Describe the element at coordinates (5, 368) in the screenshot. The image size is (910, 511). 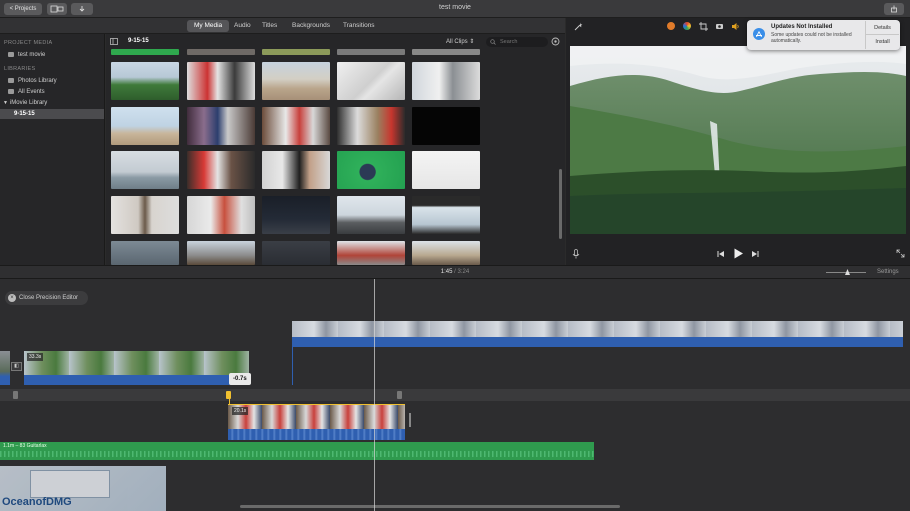
I see `previous-clip` at that location.